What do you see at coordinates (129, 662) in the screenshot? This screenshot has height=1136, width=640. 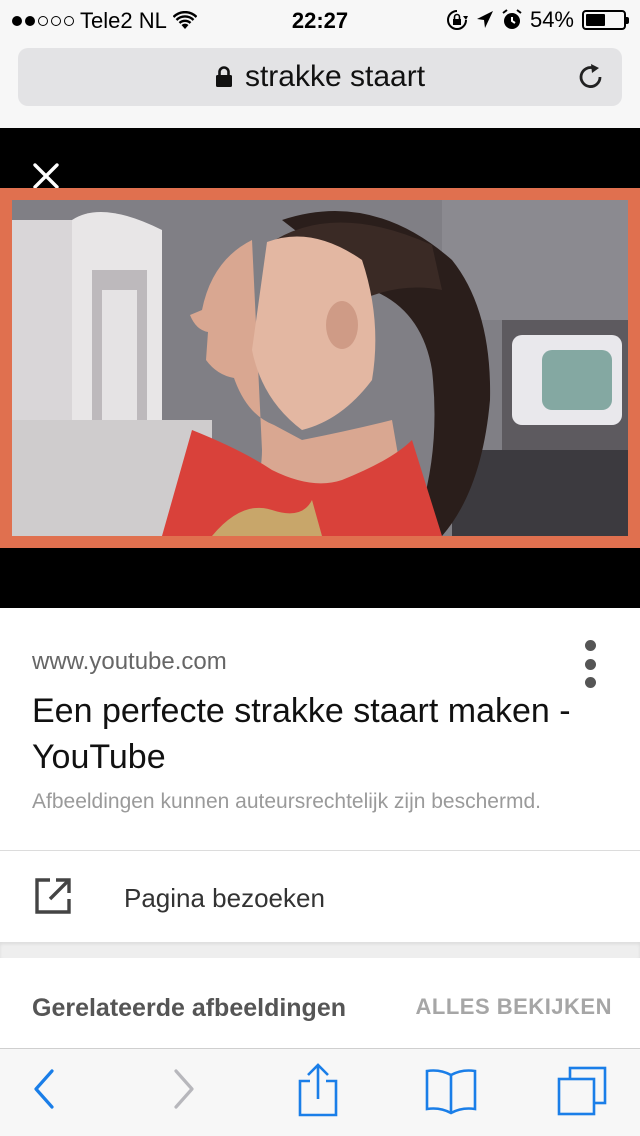 I see `result-domain: www.youtube.com` at bounding box center [129, 662].